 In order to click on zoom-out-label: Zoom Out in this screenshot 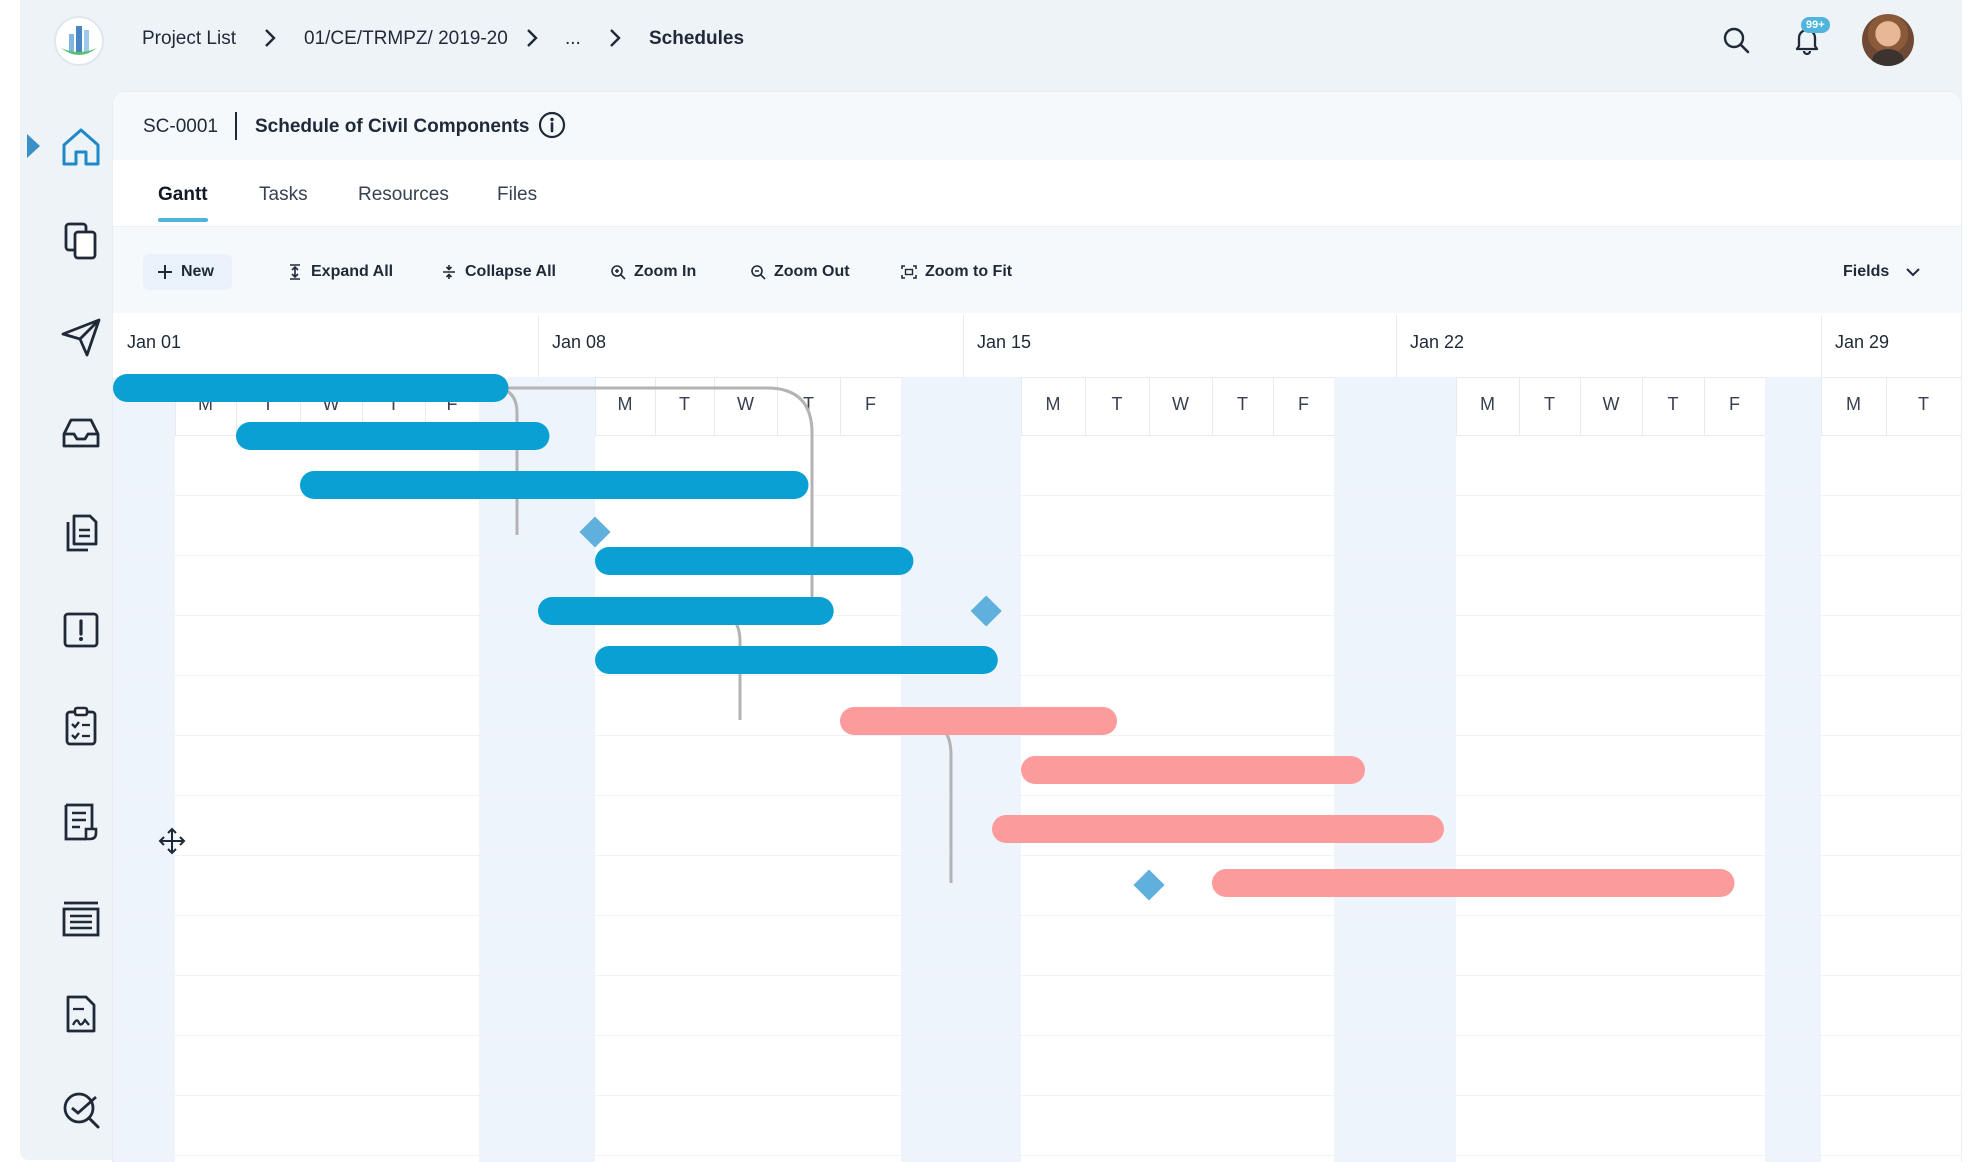, I will do `click(812, 271)`.